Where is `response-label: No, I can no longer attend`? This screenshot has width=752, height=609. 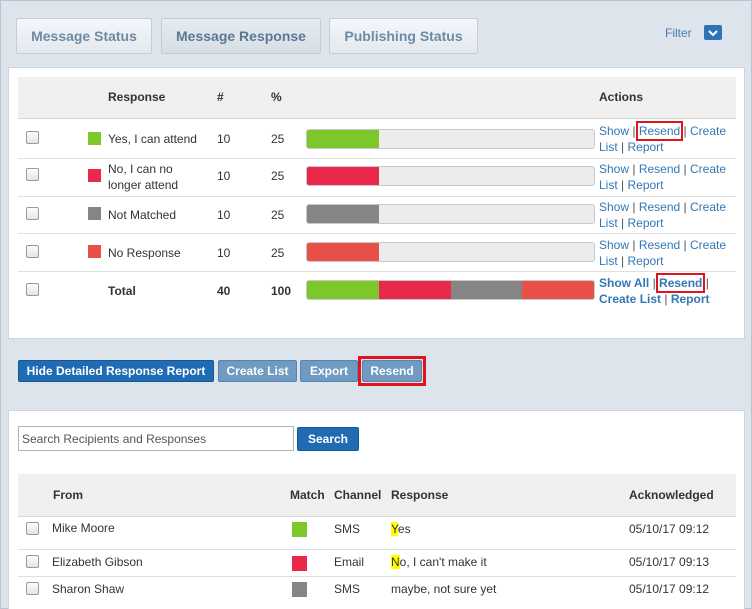 response-label: No, I can no longer attend is located at coordinates (143, 177).